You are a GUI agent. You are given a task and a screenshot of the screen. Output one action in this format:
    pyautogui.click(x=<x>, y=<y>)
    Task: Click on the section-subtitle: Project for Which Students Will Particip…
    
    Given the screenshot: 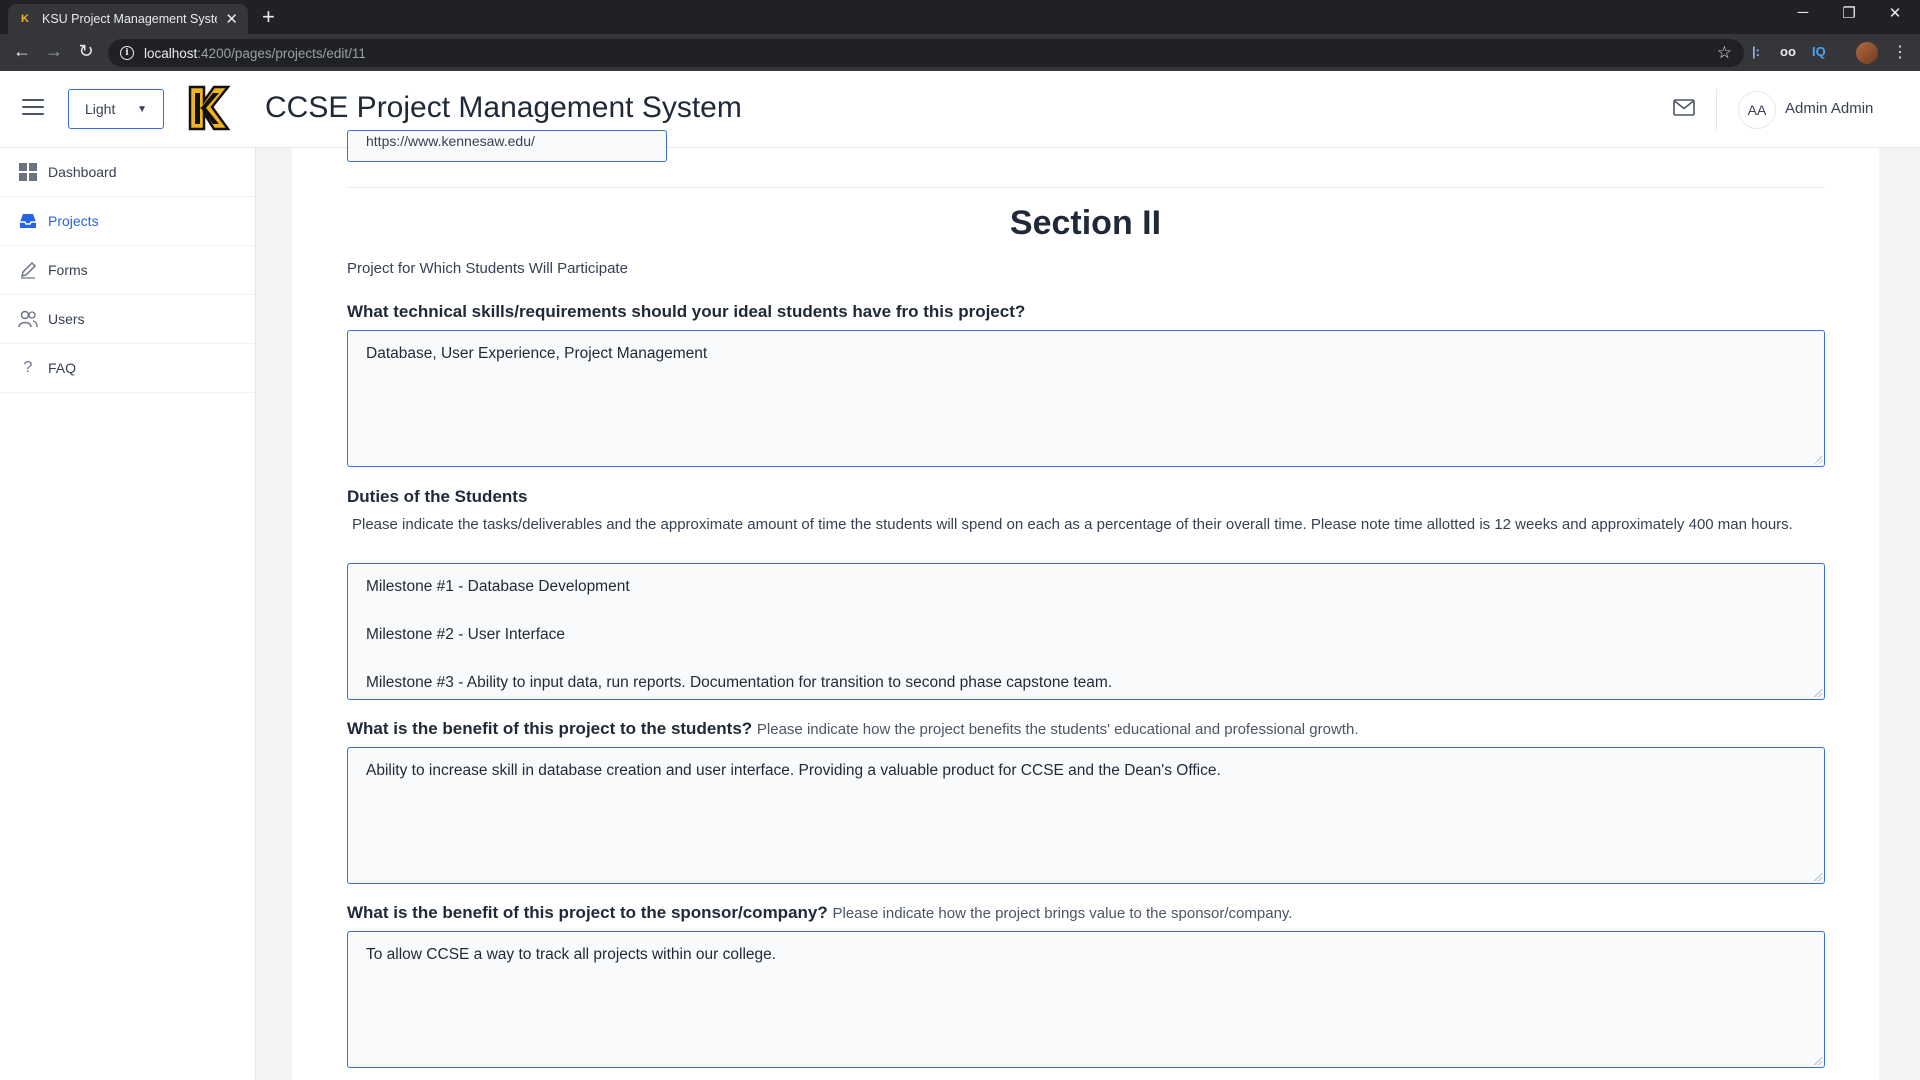 What is the action you would take?
    pyautogui.click(x=487, y=268)
    